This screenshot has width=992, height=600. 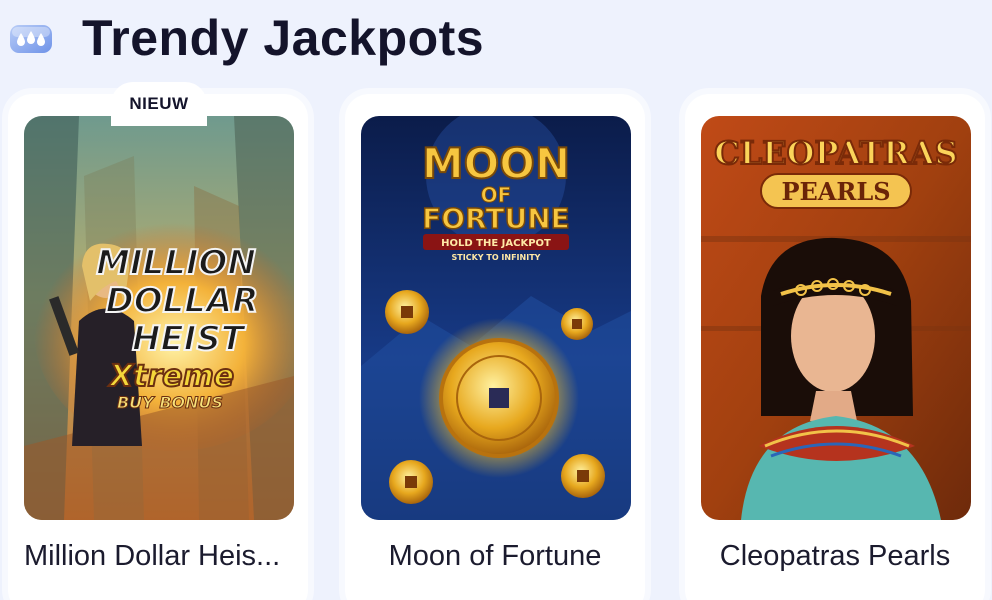 What do you see at coordinates (171, 376) in the screenshot?
I see `art-line4: Xtreme` at bounding box center [171, 376].